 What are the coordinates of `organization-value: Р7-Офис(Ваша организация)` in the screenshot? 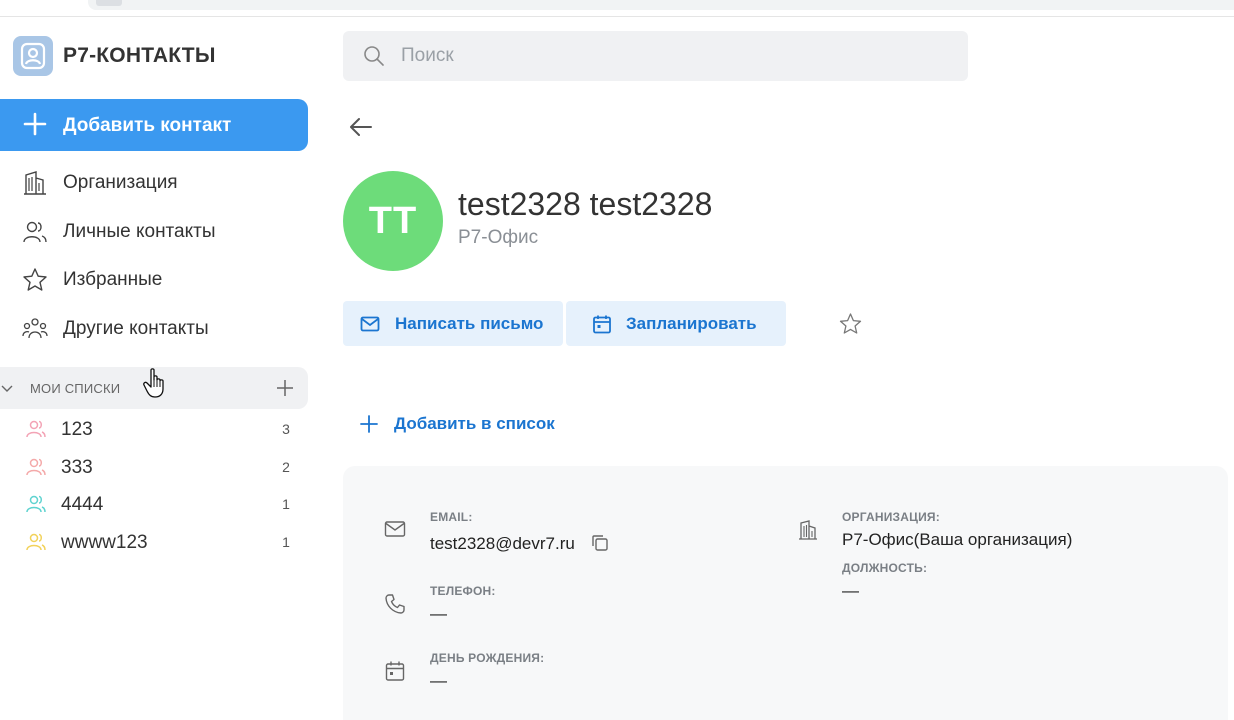 It's located at (957, 539).